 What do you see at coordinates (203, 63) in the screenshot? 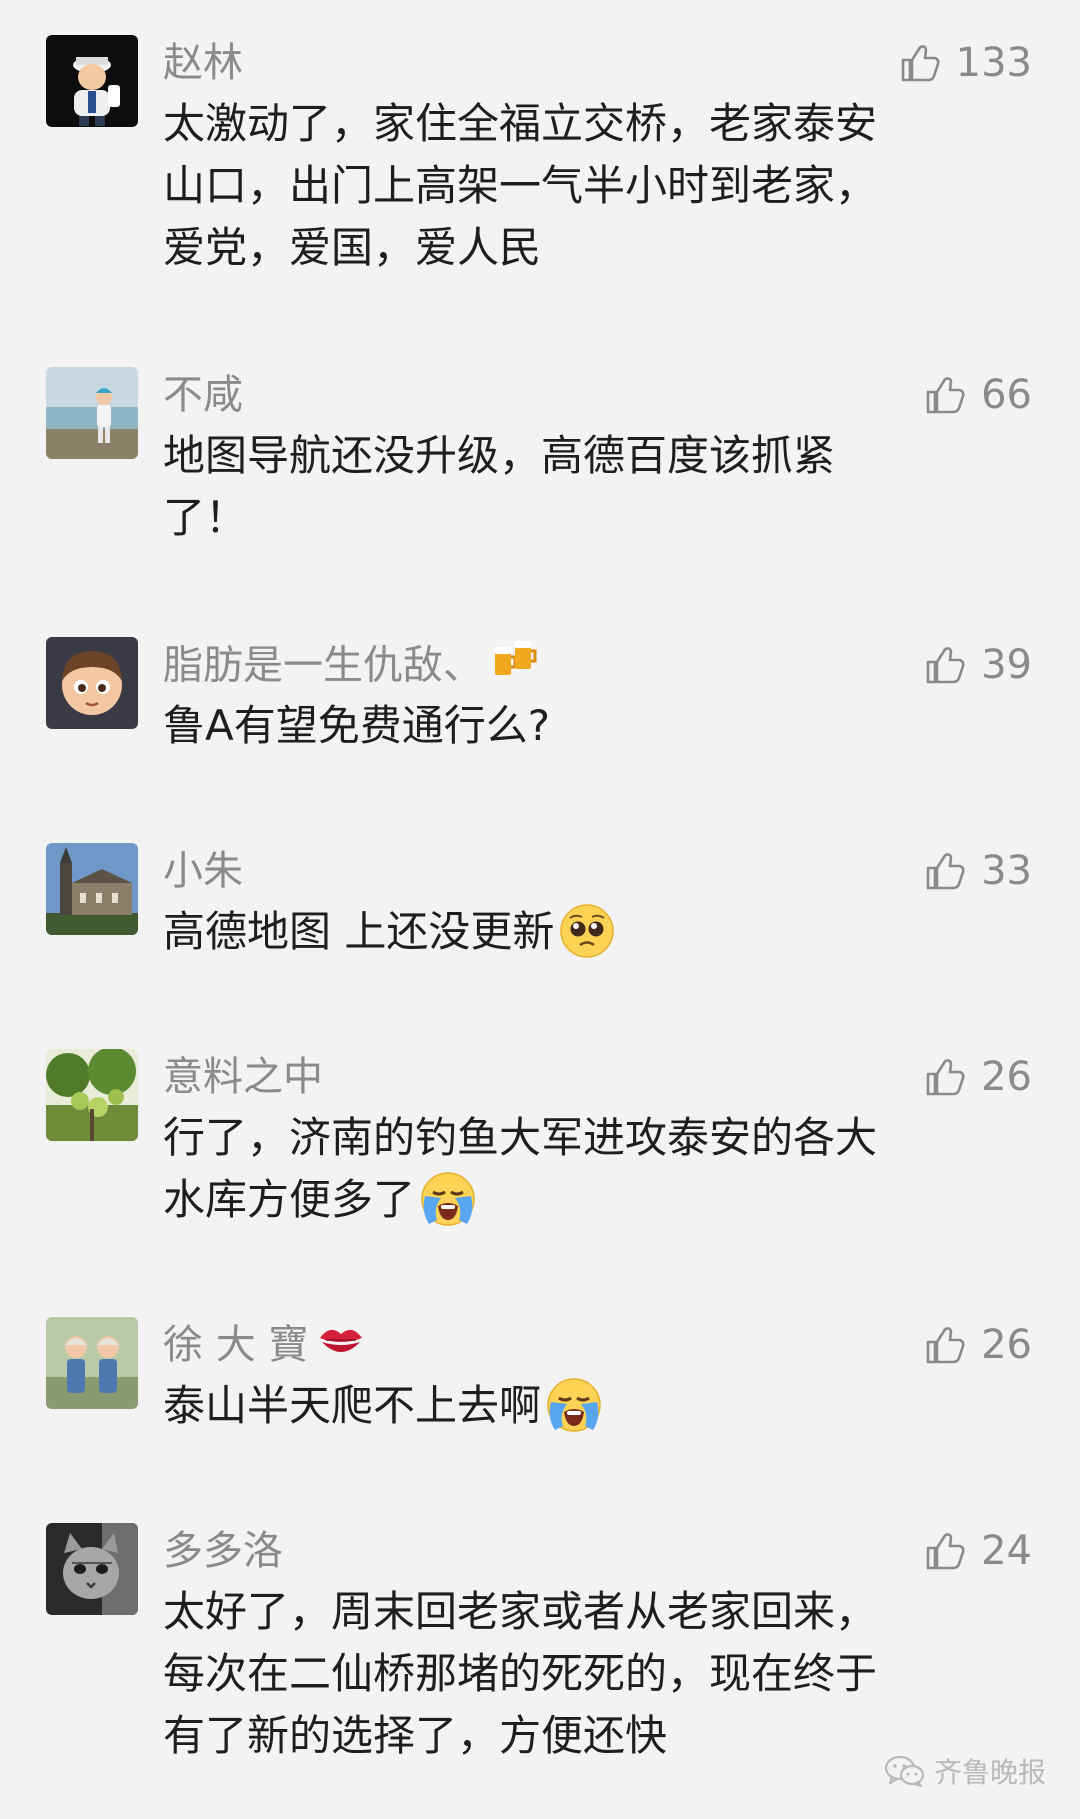
I see `username: 赵林` at bounding box center [203, 63].